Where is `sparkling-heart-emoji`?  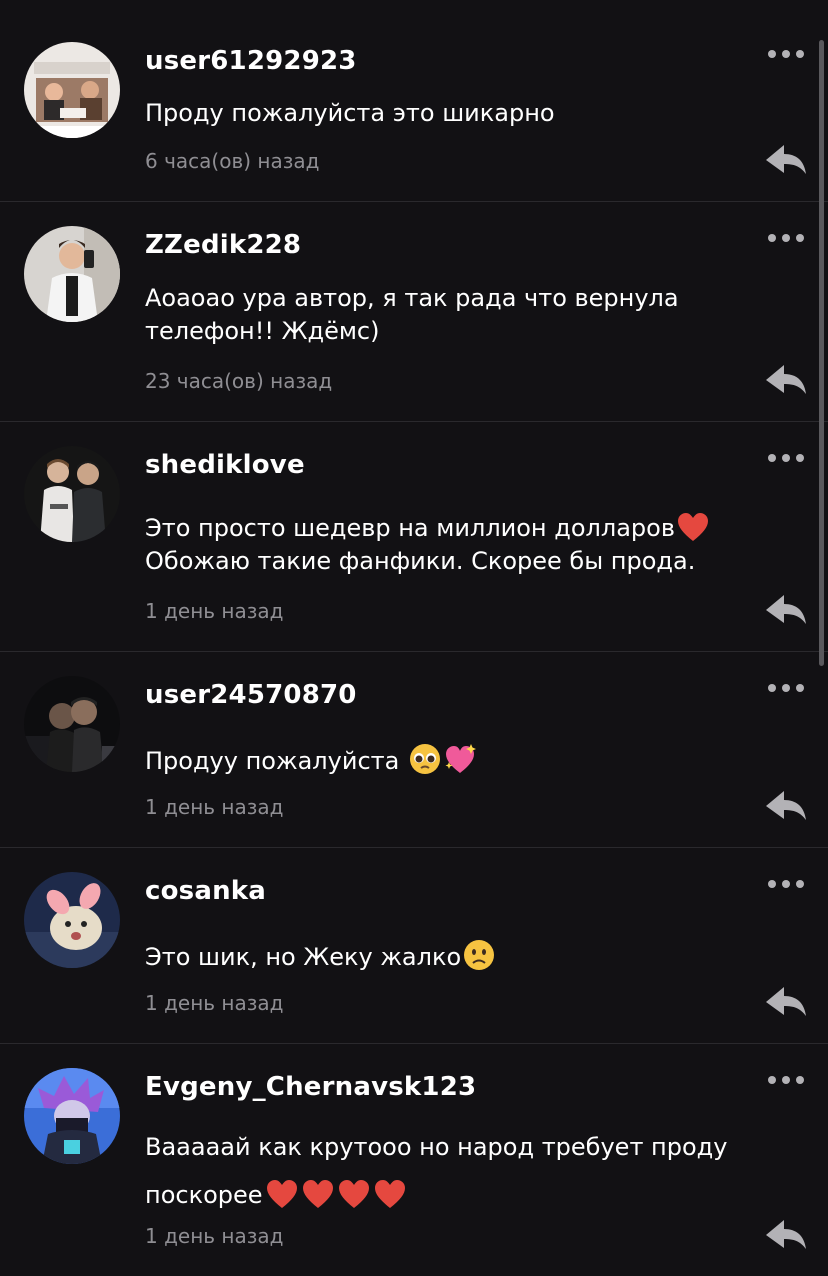
sparkling-heart-emoji is located at coordinates (460, 758).